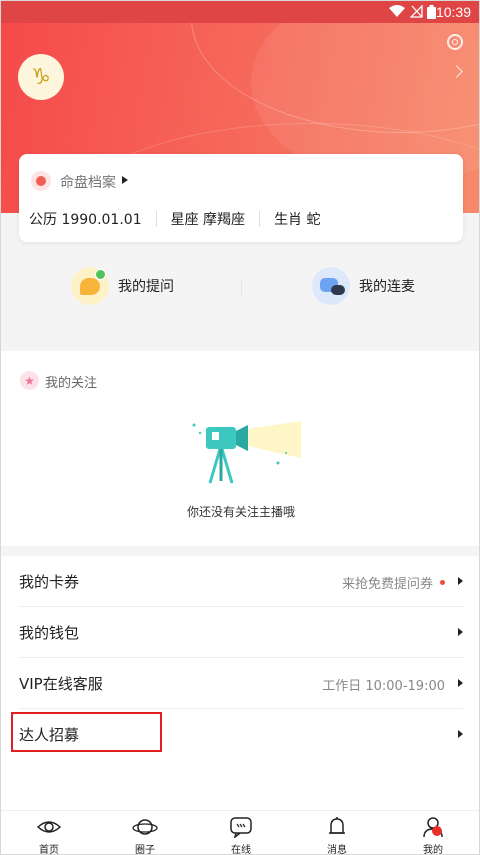  Describe the element at coordinates (145, 835) in the screenshot. I see `tab-circle: 圈子` at that location.